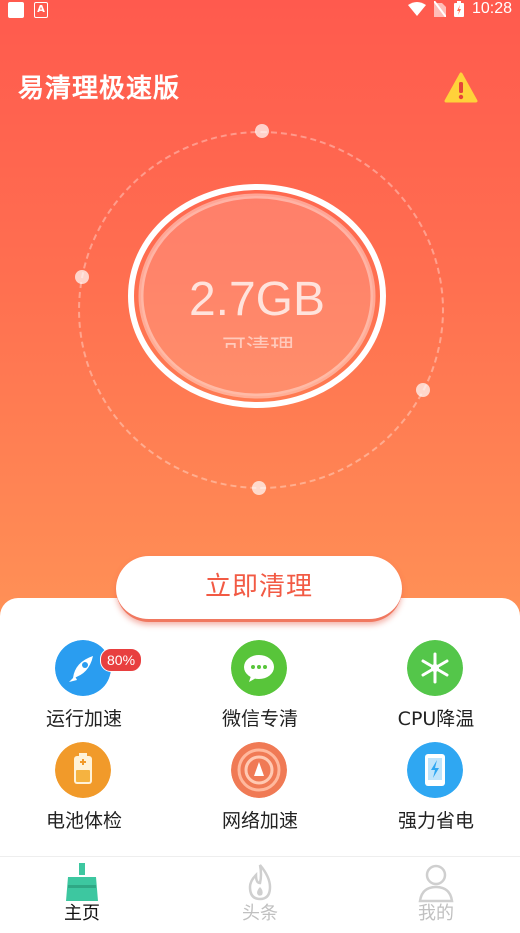 This screenshot has height=933, width=520. What do you see at coordinates (82, 913) in the screenshot?
I see `tab-label: 主页` at bounding box center [82, 913].